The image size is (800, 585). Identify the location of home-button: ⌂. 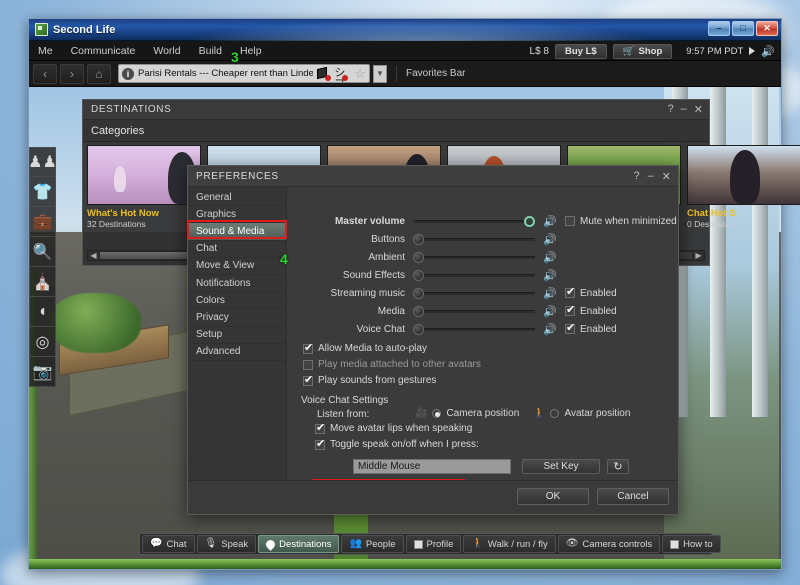
(99, 73).